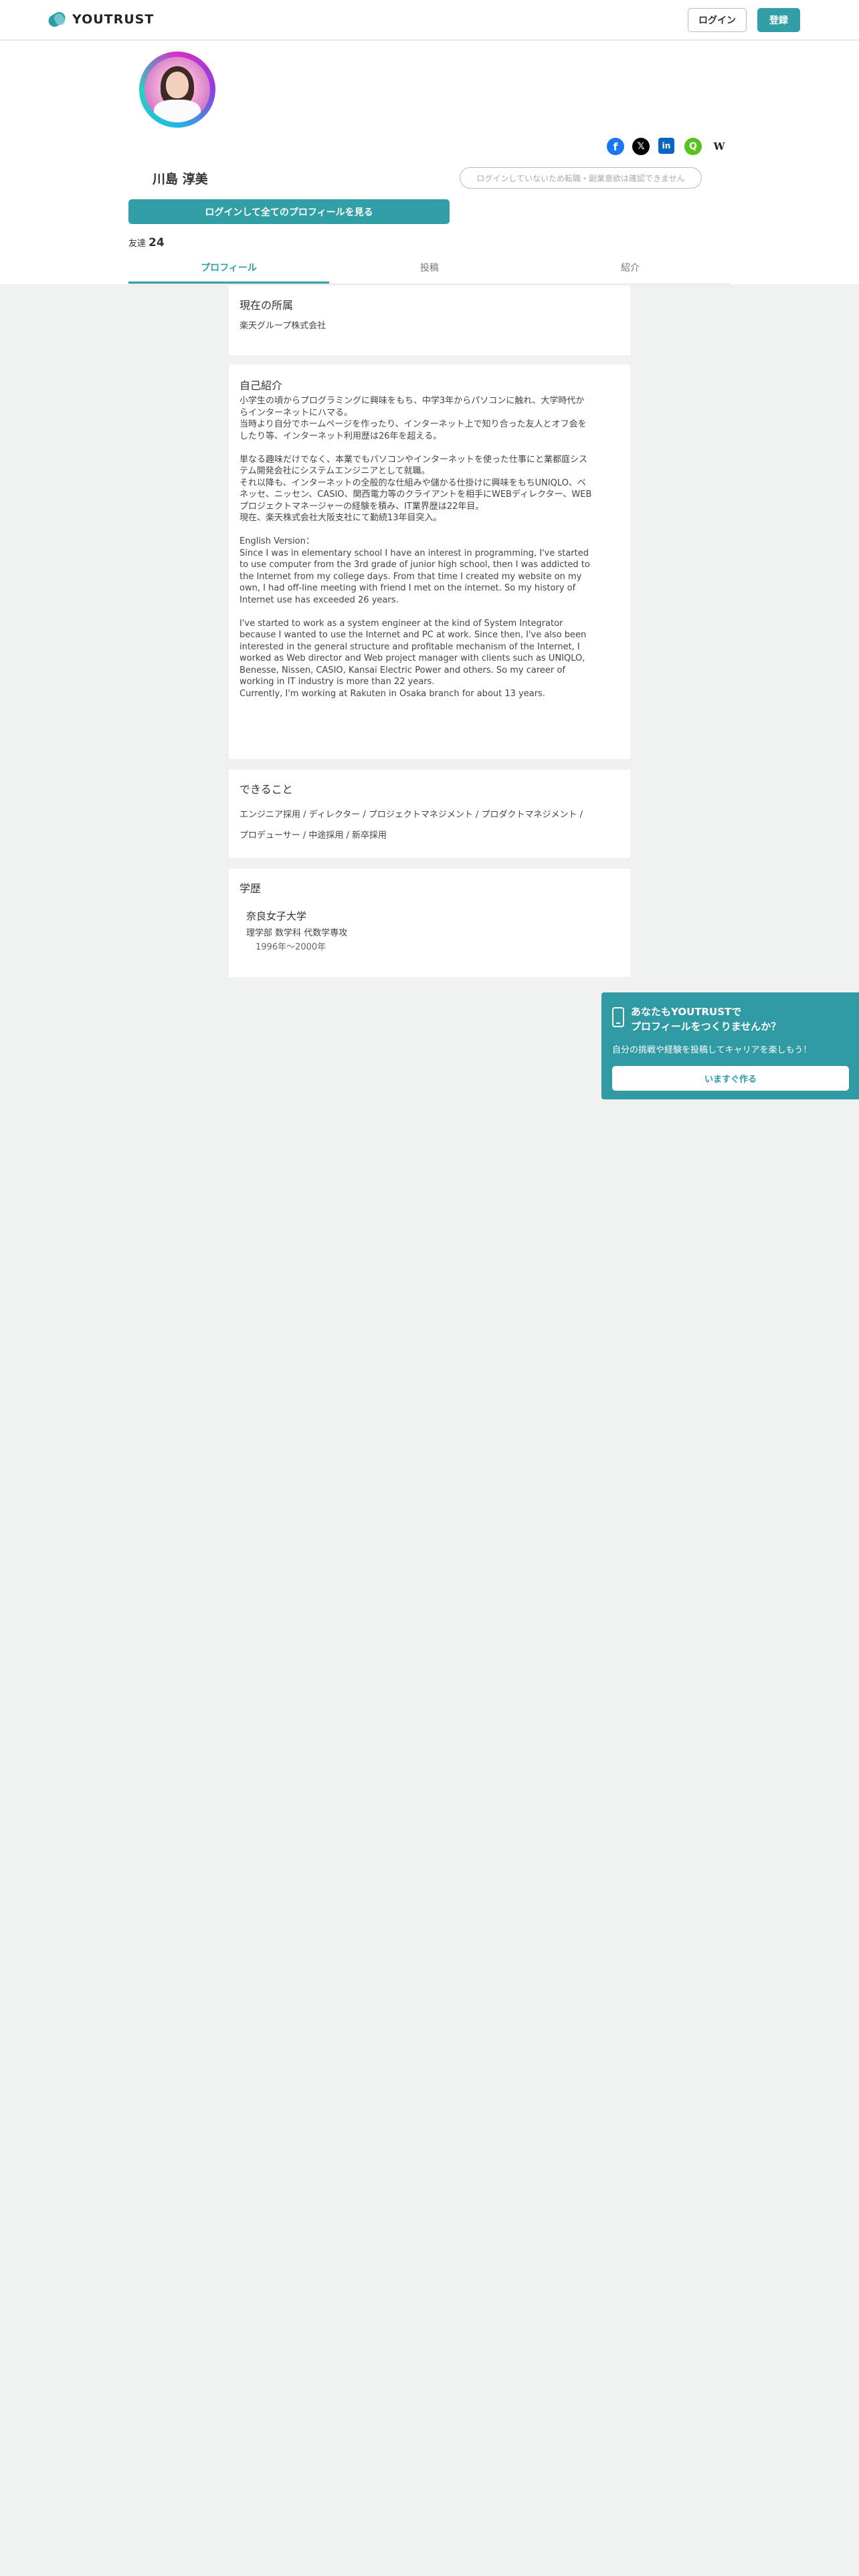 The height and width of the screenshot is (2576, 859). Describe the element at coordinates (429, 20) in the screenshot. I see `top-header: YOUTRUST ログイン 登録` at that location.